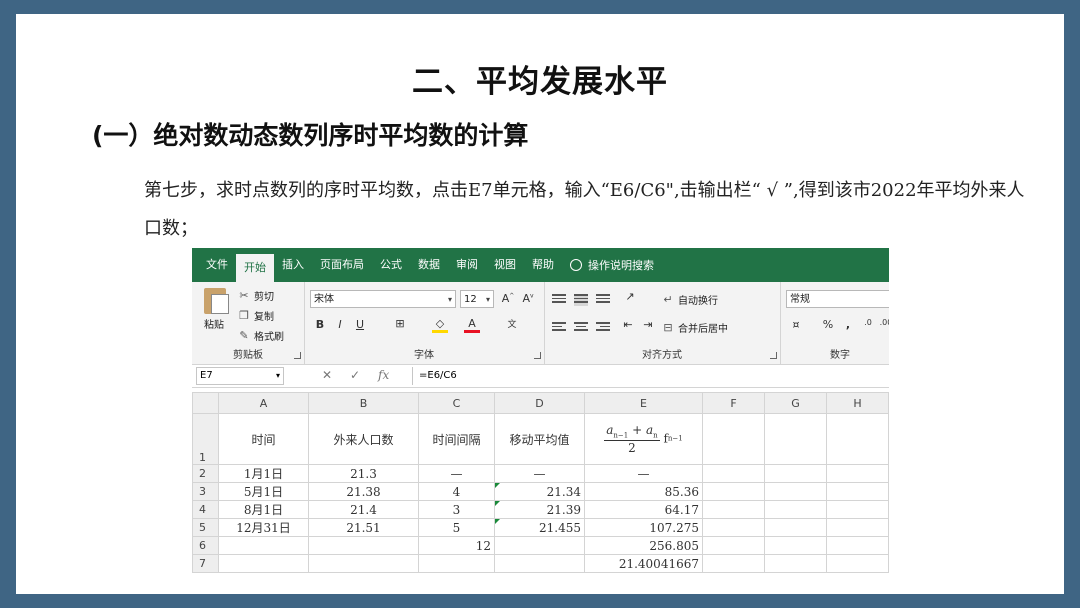 The image size is (1080, 608). What do you see at coordinates (539, 563) in the screenshot?
I see `cell-d7` at bounding box center [539, 563].